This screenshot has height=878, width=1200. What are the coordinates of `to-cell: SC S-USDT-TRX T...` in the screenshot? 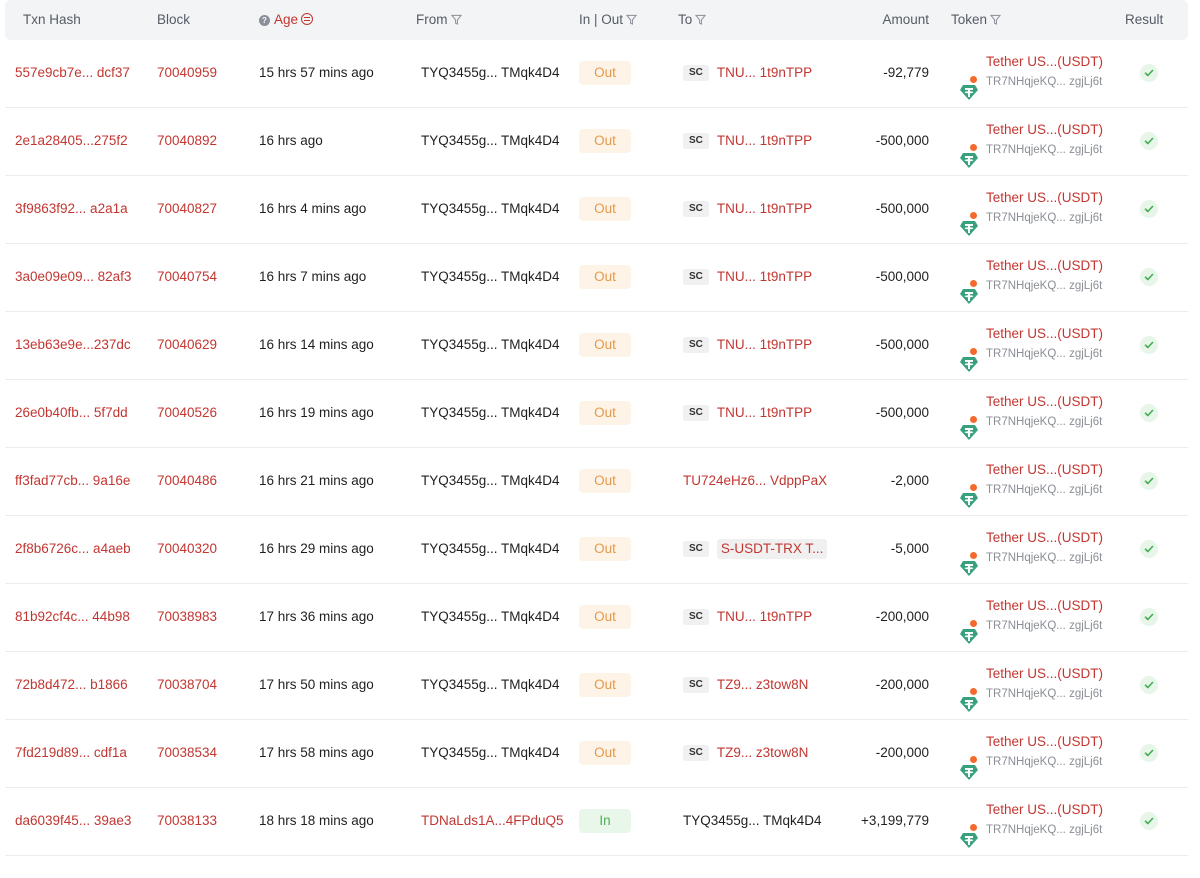 It's located at (755, 549).